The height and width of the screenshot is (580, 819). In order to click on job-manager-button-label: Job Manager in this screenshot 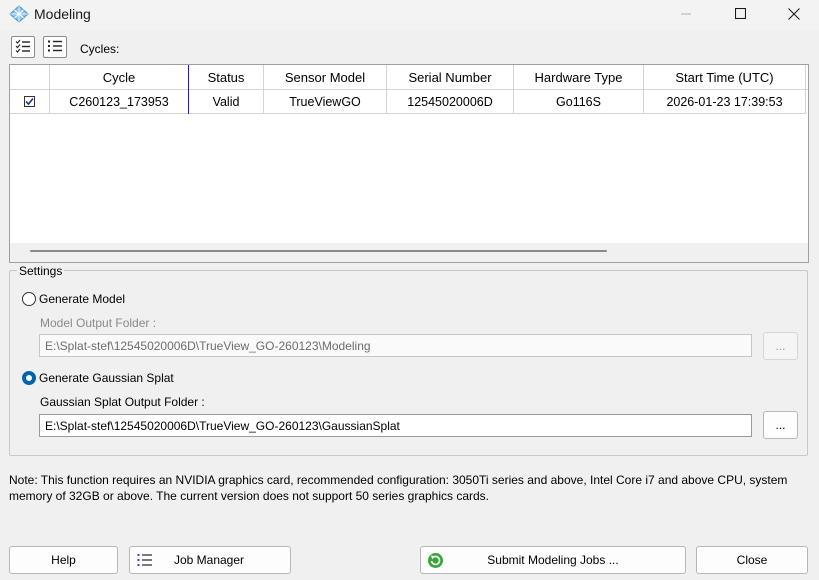, I will do `click(209, 560)`.